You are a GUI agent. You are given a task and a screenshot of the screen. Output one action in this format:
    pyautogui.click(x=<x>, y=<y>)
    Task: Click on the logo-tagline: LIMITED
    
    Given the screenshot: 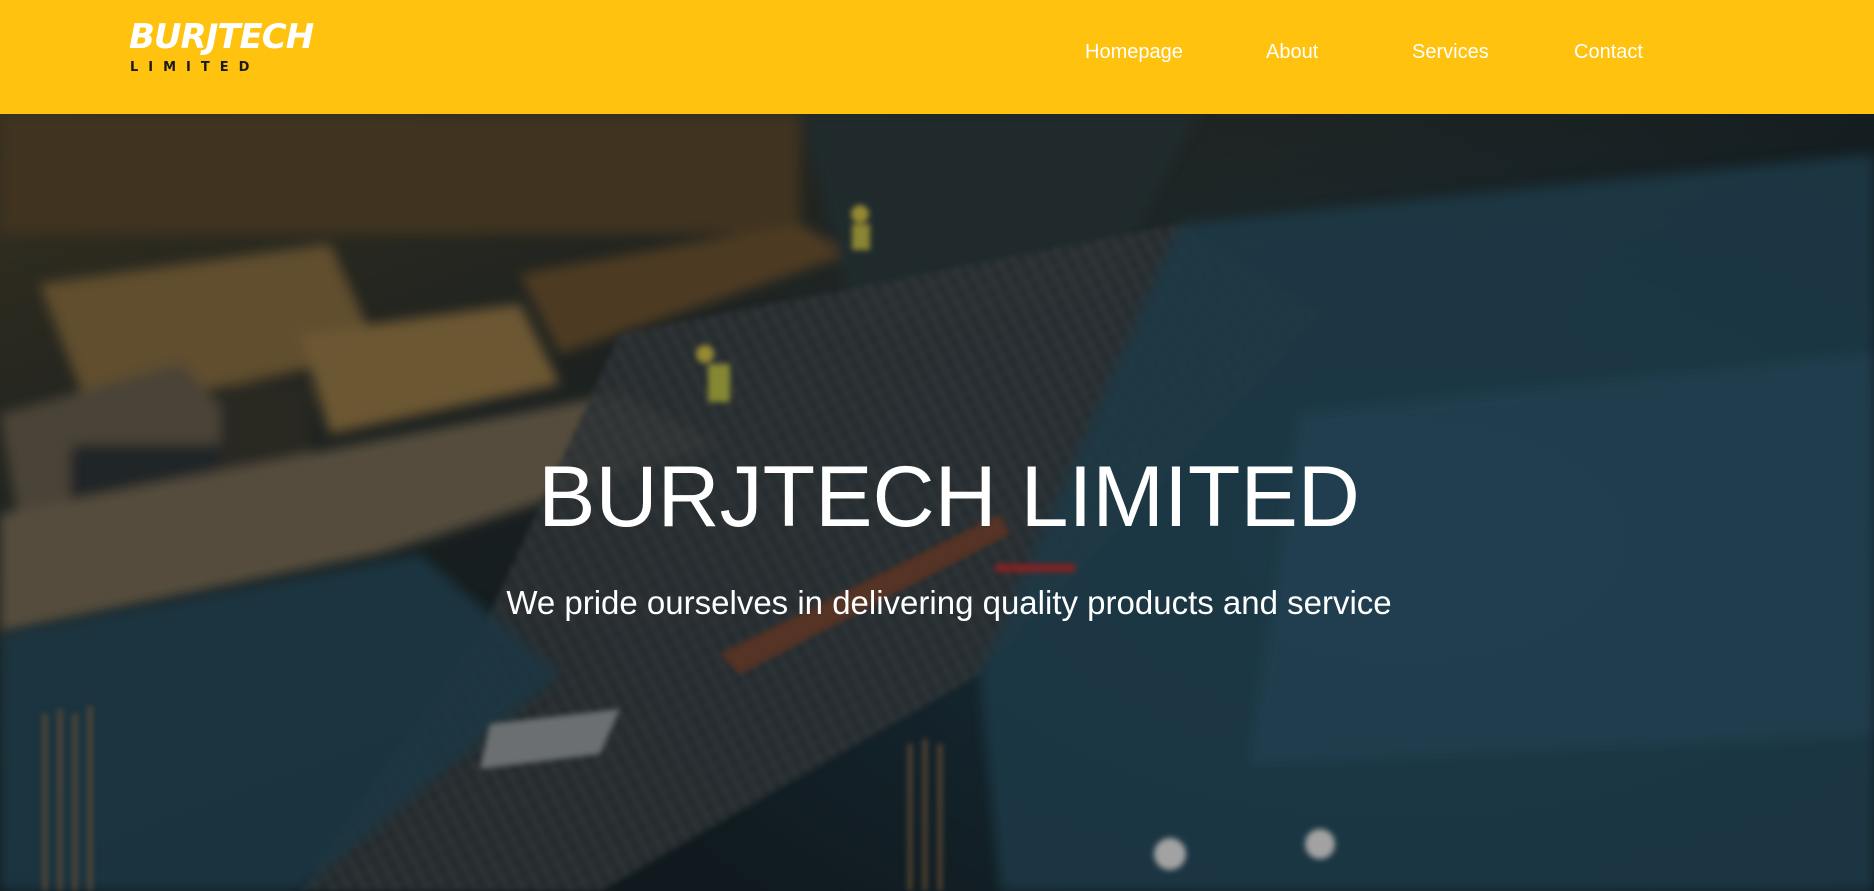 What is the action you would take?
    pyautogui.click(x=195, y=67)
    